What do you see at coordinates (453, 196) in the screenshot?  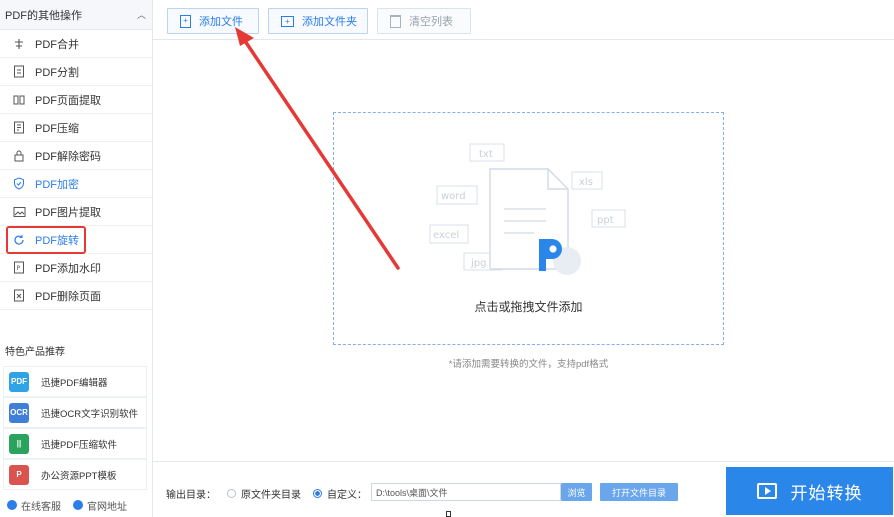 I see `file-tag-word: word` at bounding box center [453, 196].